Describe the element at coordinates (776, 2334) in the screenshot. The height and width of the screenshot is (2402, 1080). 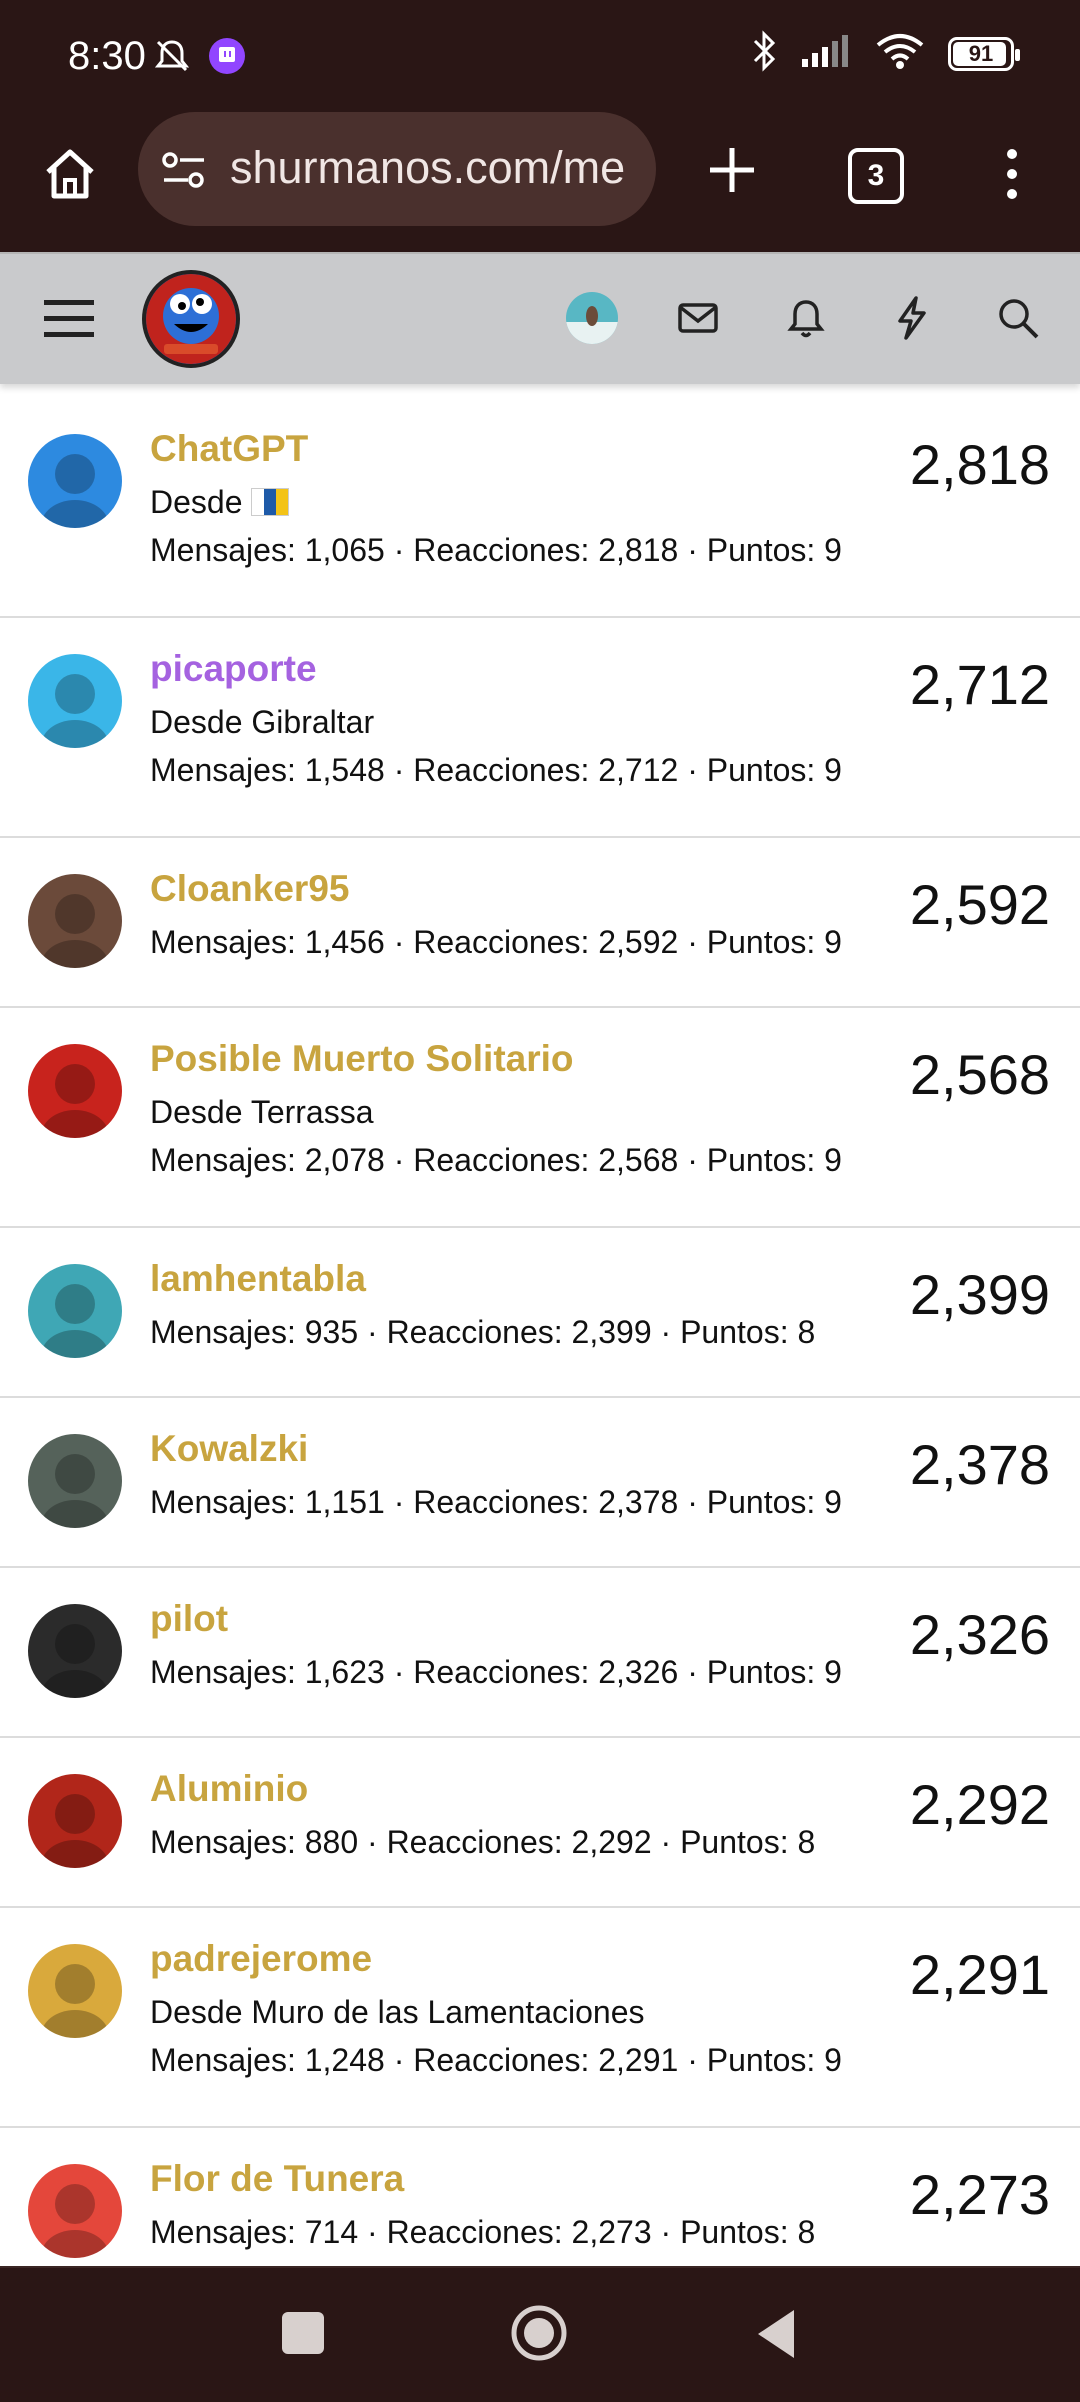
I see `back-icon` at that location.